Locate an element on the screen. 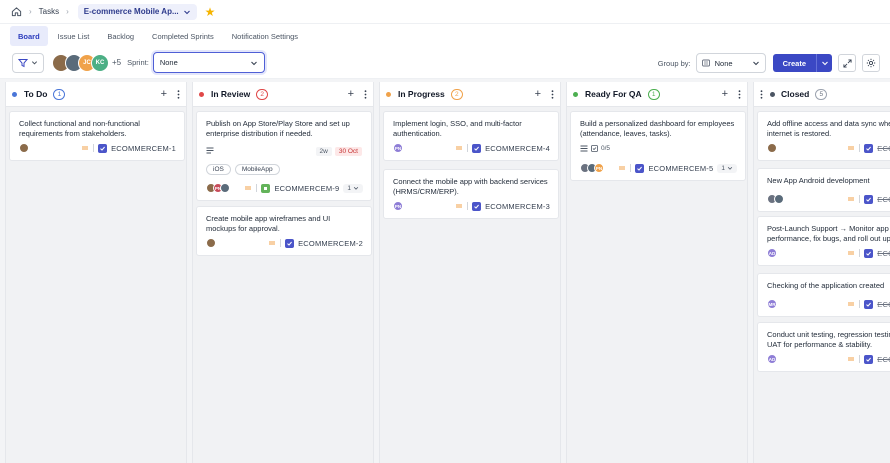 The image size is (890, 463). issue-key: ECOMMERCEM-3 is located at coordinates (517, 206).